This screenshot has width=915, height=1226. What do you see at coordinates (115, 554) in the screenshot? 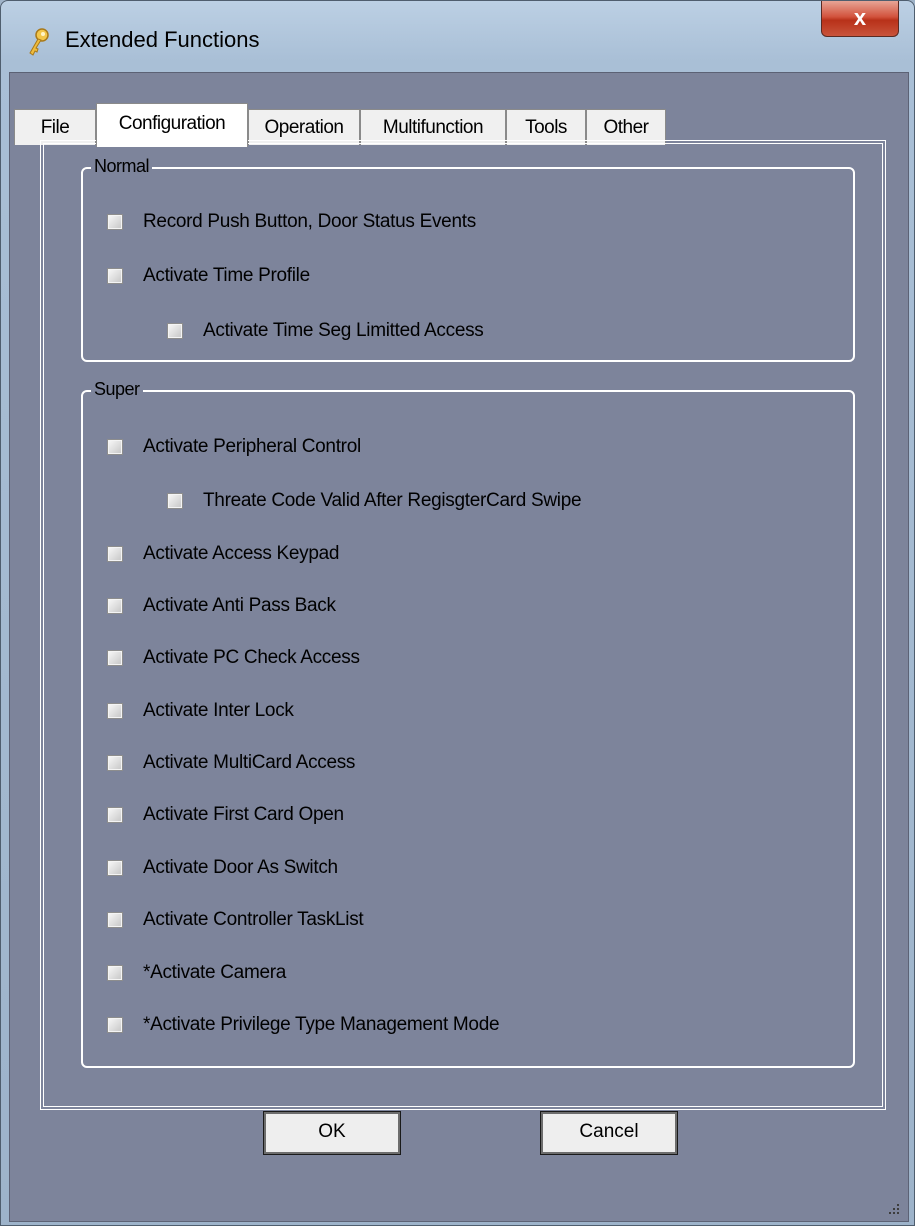
I see `activate-access-keypad-checkbox` at bounding box center [115, 554].